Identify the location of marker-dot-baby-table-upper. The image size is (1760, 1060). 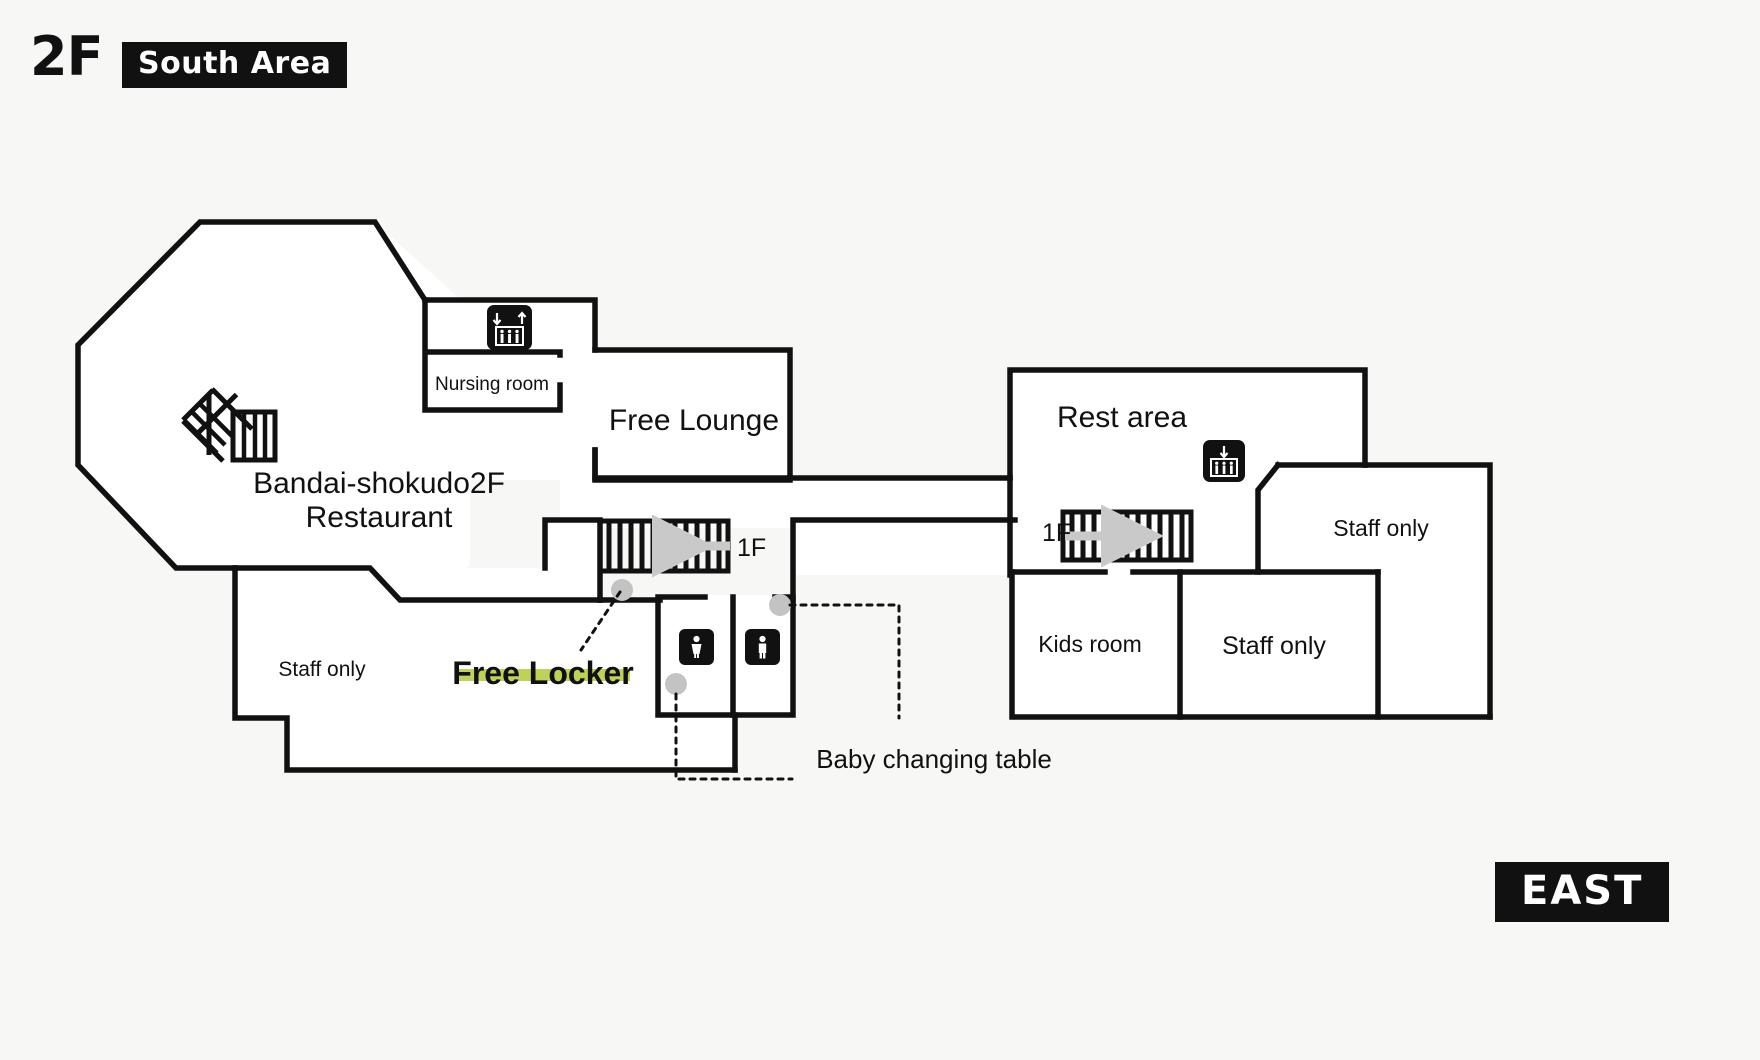
(780, 605).